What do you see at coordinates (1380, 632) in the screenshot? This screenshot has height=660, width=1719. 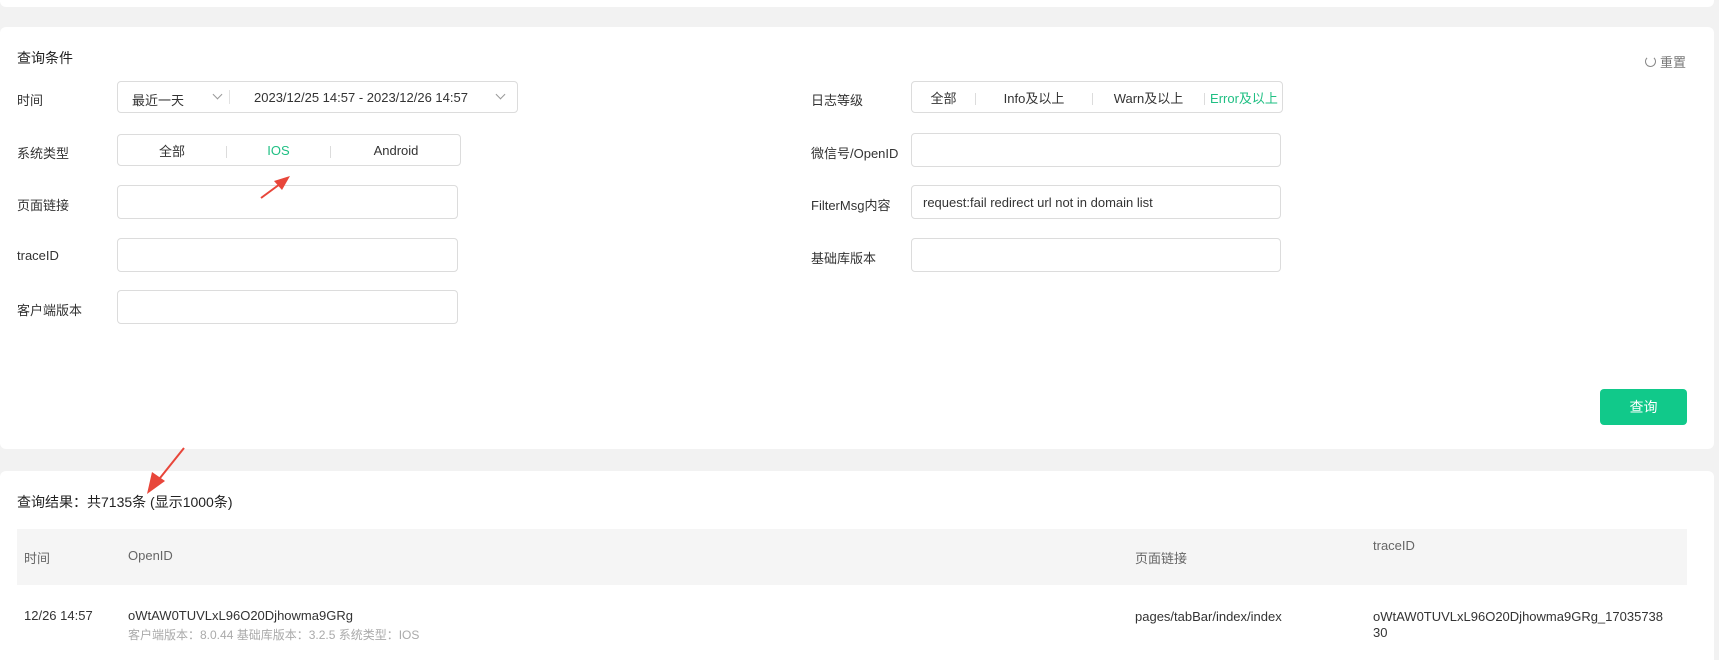 I see `row-trace-id-line2: 30` at bounding box center [1380, 632].